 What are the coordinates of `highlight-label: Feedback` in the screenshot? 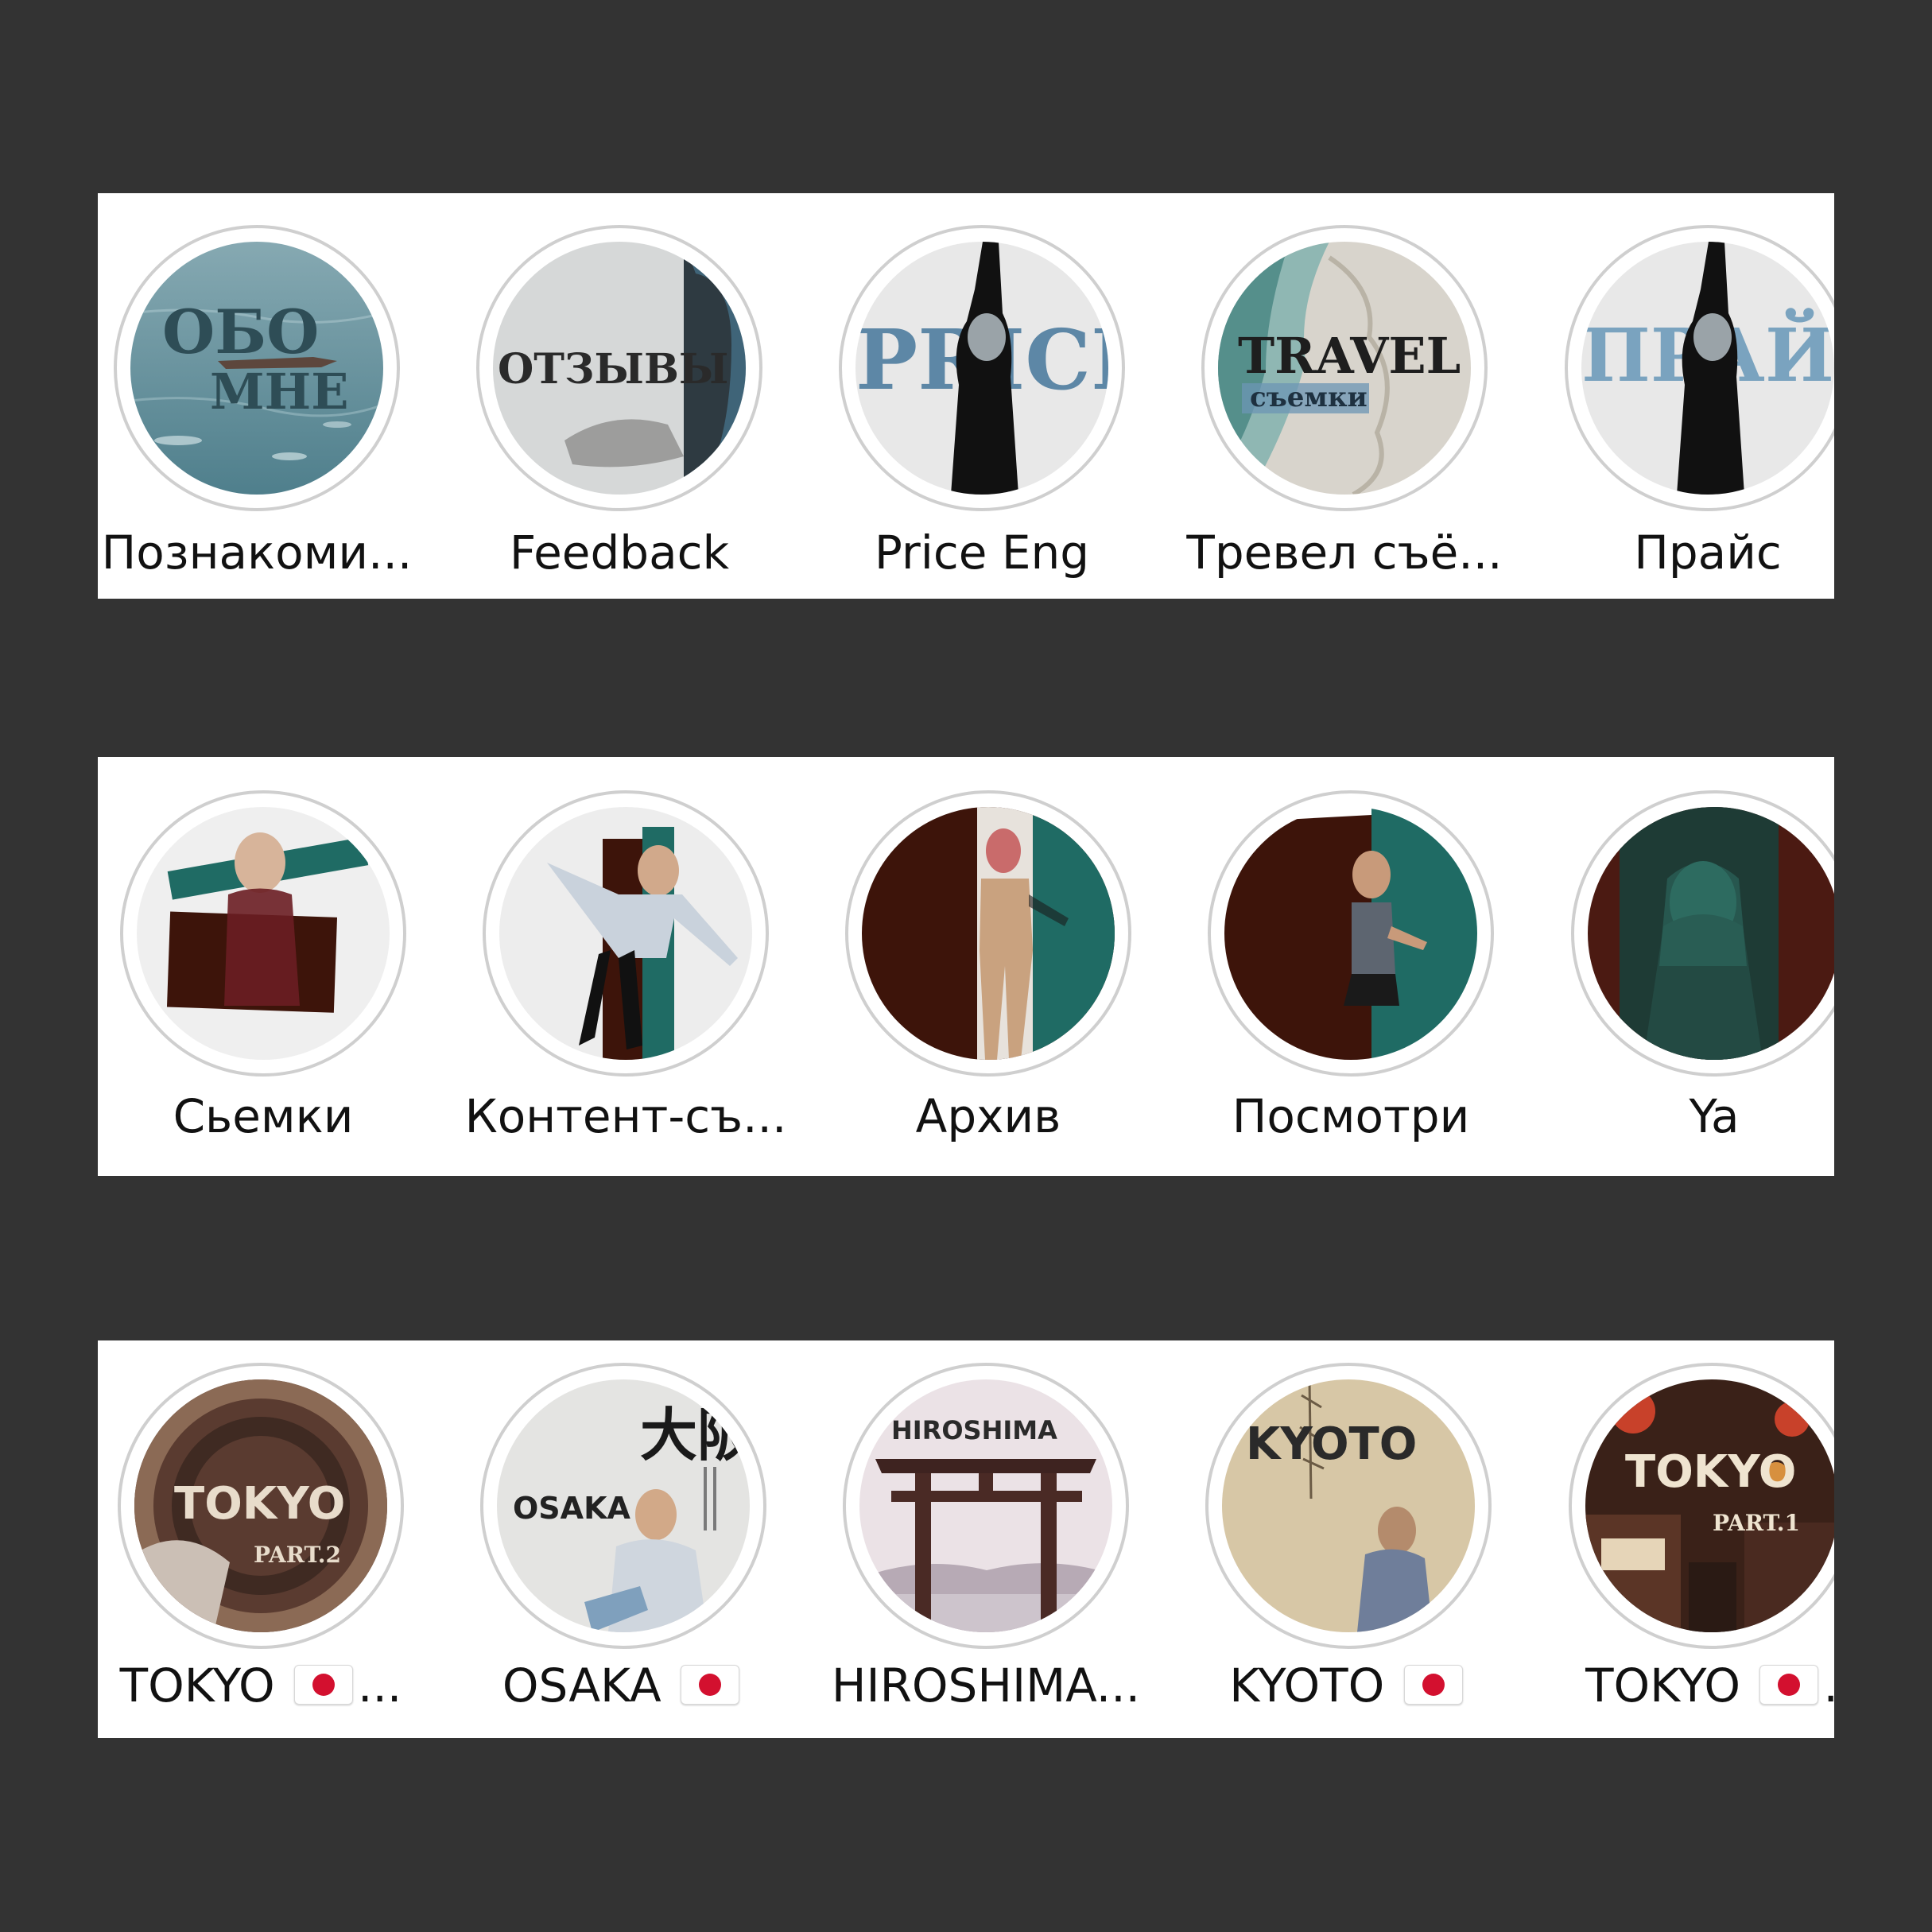 It's located at (620, 553).